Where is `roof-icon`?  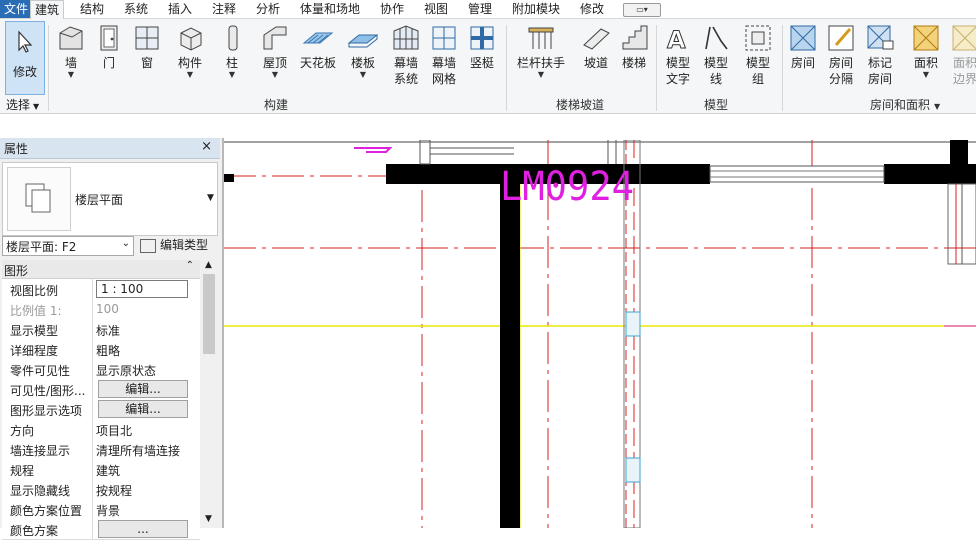 roof-icon is located at coordinates (275, 38).